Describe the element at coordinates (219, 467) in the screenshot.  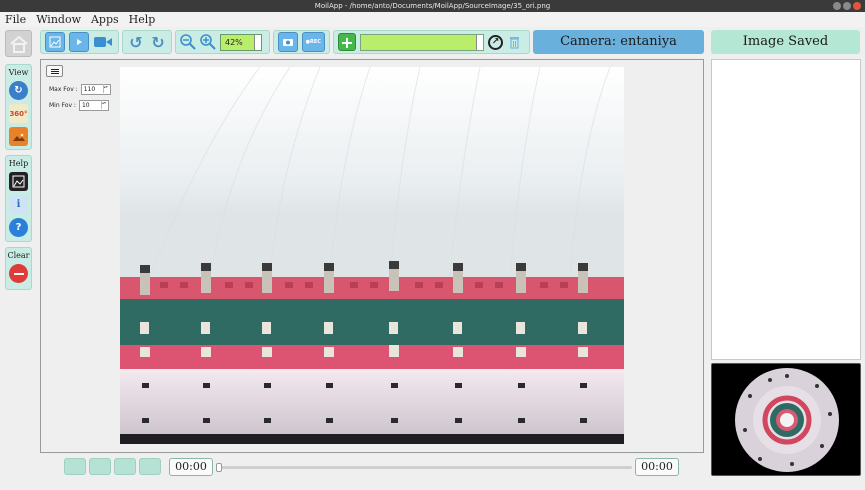
I see `seek-handle` at that location.